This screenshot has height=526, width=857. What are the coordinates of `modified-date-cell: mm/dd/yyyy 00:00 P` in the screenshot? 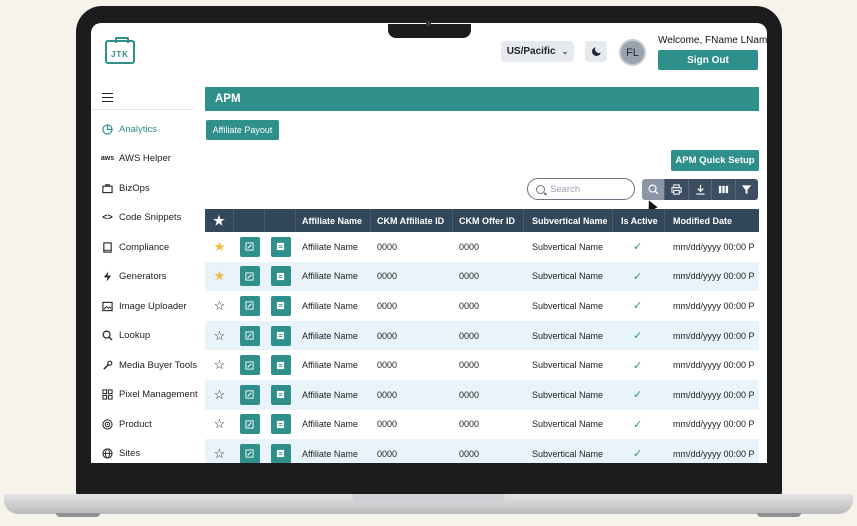 It's located at (714, 424).